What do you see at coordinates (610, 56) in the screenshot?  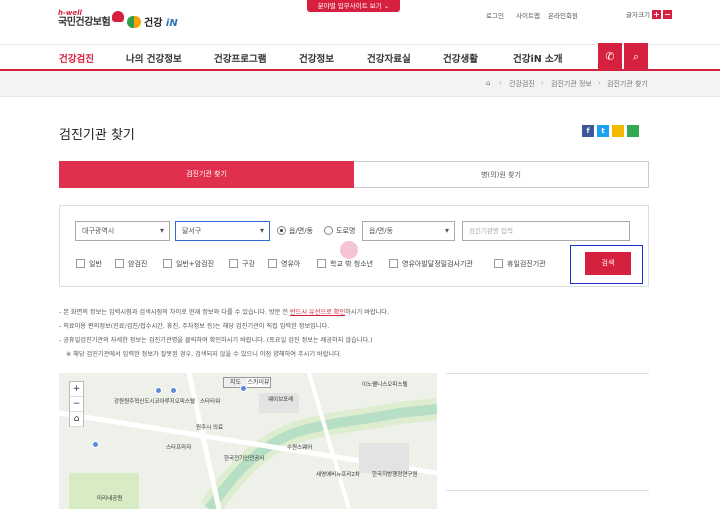 I see `phone-icon: ✆` at bounding box center [610, 56].